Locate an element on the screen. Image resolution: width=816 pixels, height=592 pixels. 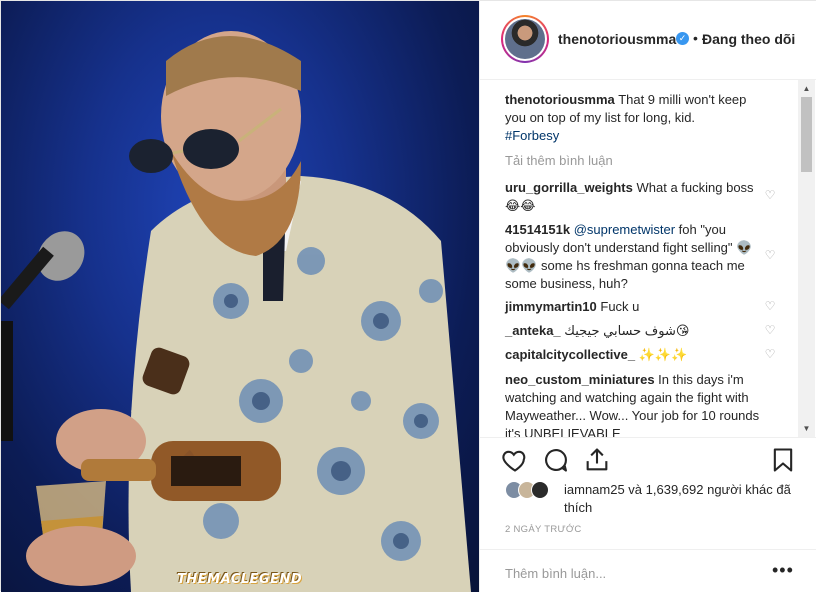
comment-icon is located at coordinates (557, 461).